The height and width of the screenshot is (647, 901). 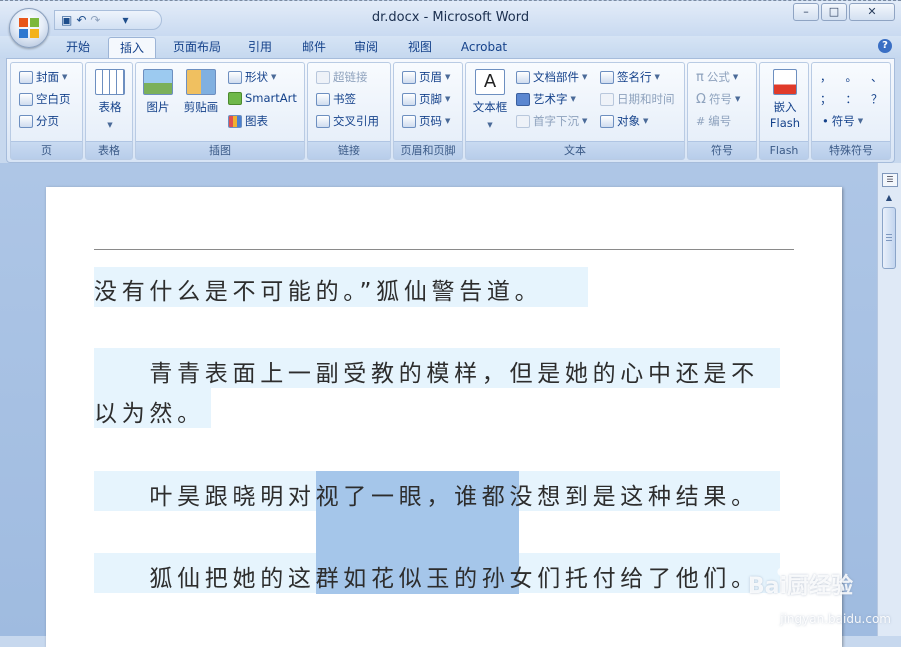 What do you see at coordinates (701, 121) in the screenshot?
I see `number-icon: #` at bounding box center [701, 121].